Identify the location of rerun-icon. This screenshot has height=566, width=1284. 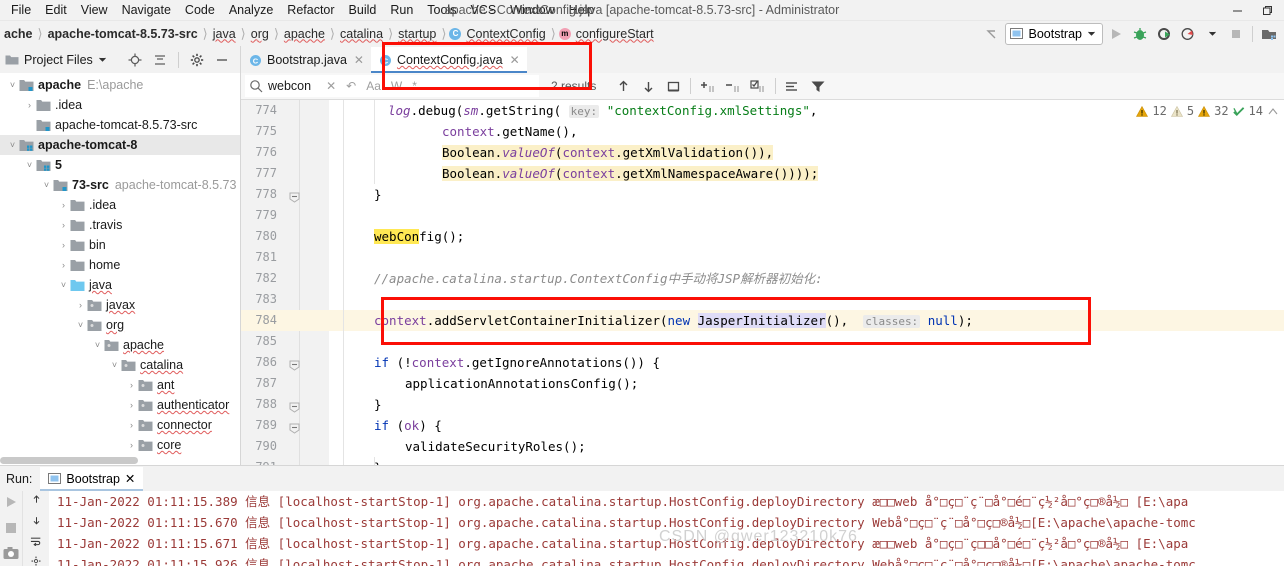
(11, 502).